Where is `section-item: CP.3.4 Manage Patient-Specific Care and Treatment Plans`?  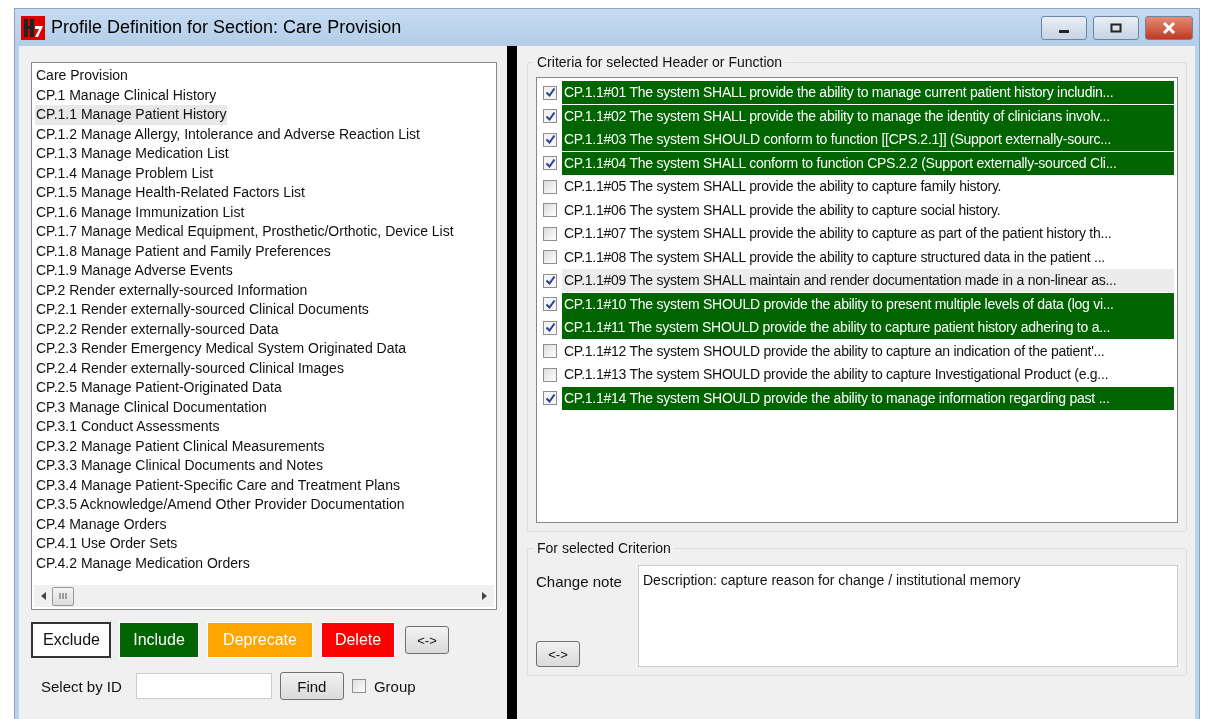 section-item: CP.3.4 Manage Patient-Specific Care and Treatment Plans is located at coordinates (218, 485).